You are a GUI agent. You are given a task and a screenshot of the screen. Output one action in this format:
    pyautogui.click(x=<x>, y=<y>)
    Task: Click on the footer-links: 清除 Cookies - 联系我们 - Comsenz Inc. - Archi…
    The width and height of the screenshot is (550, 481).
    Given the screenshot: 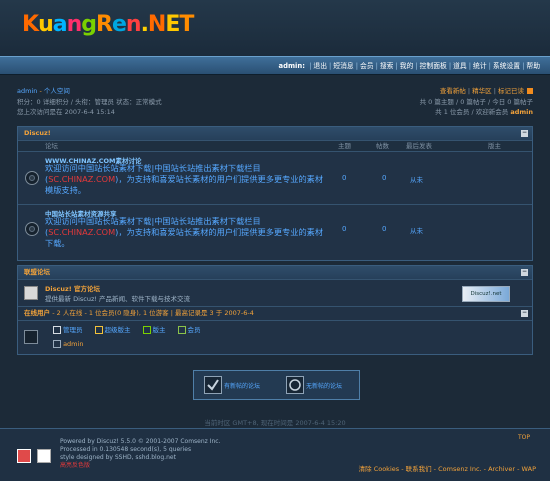 What is the action you would take?
    pyautogui.click(x=447, y=468)
    